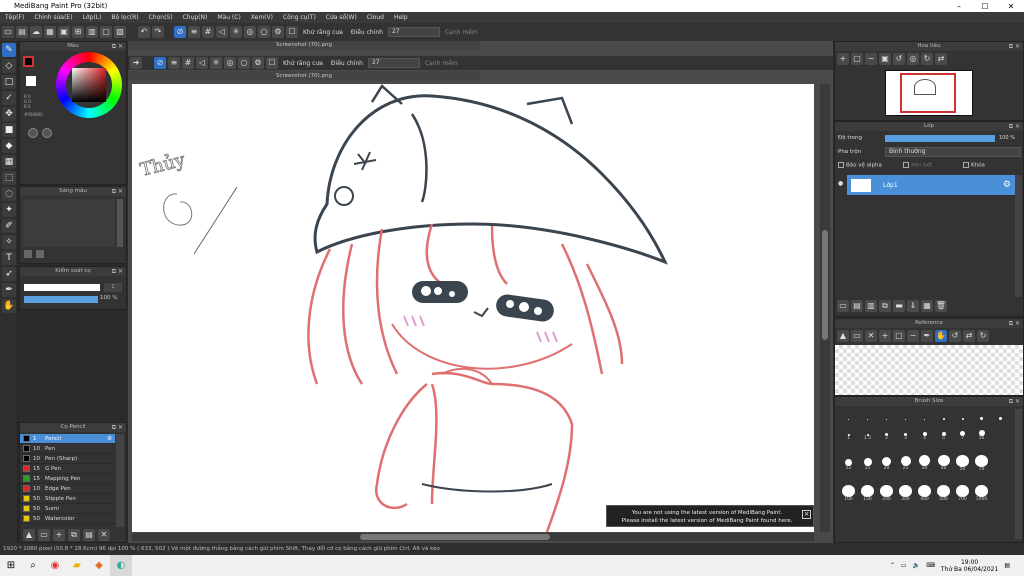  What do you see at coordinates (9, 66) in the screenshot?
I see `eraser-tool-icon: ◇` at bounding box center [9, 66].